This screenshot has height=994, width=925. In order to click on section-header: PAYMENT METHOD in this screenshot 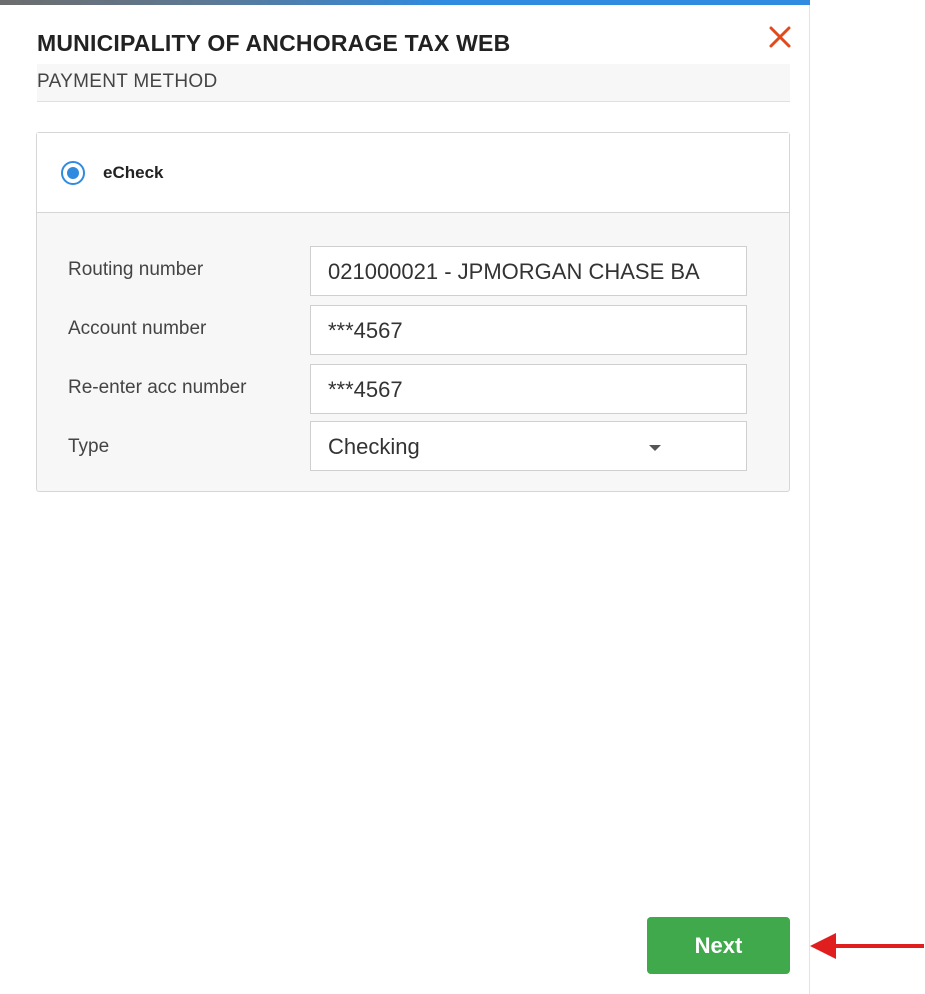, I will do `click(413, 83)`.